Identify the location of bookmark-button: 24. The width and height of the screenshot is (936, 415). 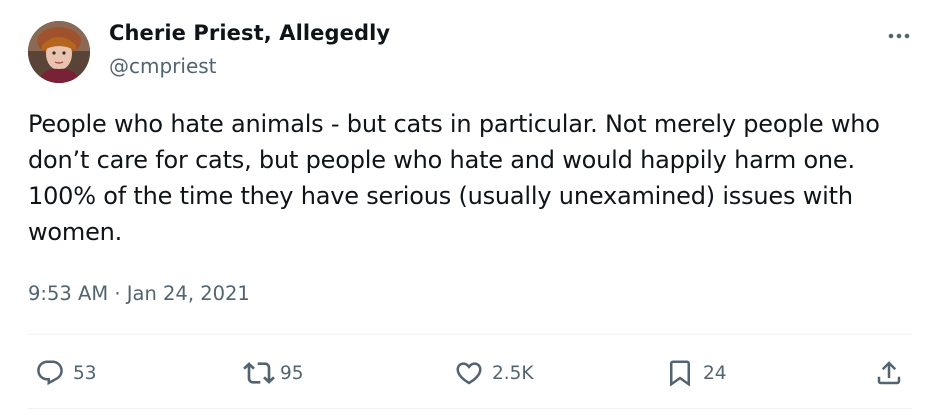
(695, 373).